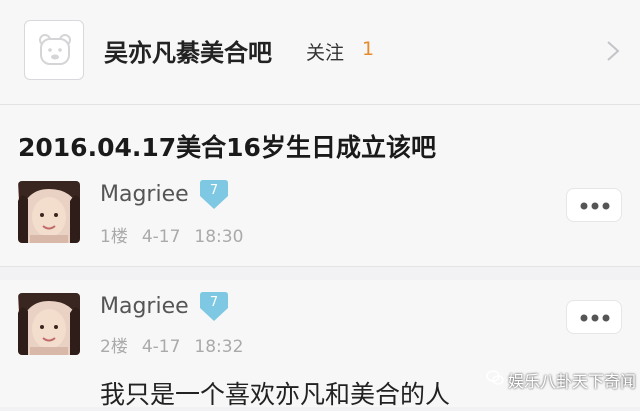 This screenshot has height=411, width=640. Describe the element at coordinates (219, 237) in the screenshot. I see `post-time: 18:30` at that location.